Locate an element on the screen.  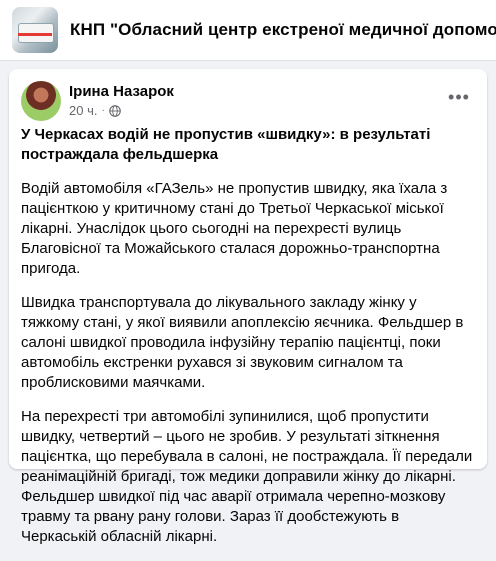
more-options-icon: ••• is located at coordinates (459, 97).